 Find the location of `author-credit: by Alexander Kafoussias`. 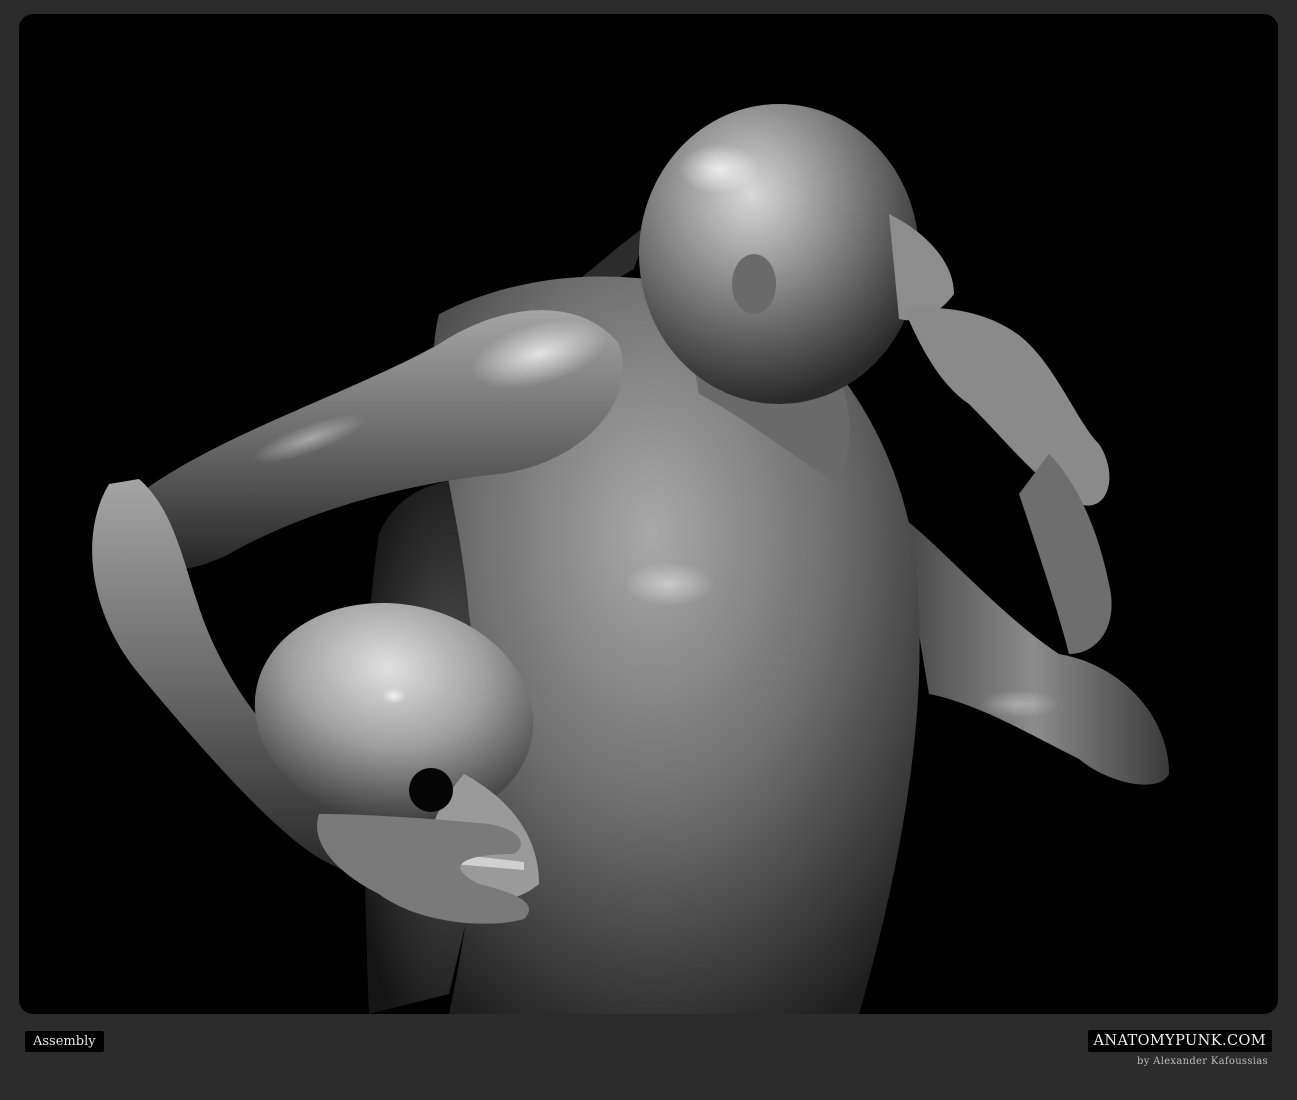

author-credit: by Alexander Kafoussias is located at coordinates (1202, 1061).